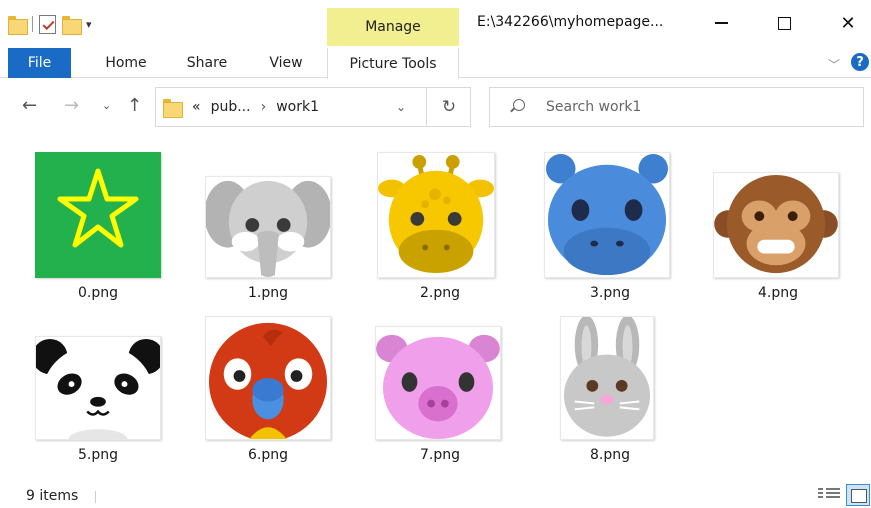 This screenshot has width=871, height=508. I want to click on file-name: 7.png, so click(440, 455).